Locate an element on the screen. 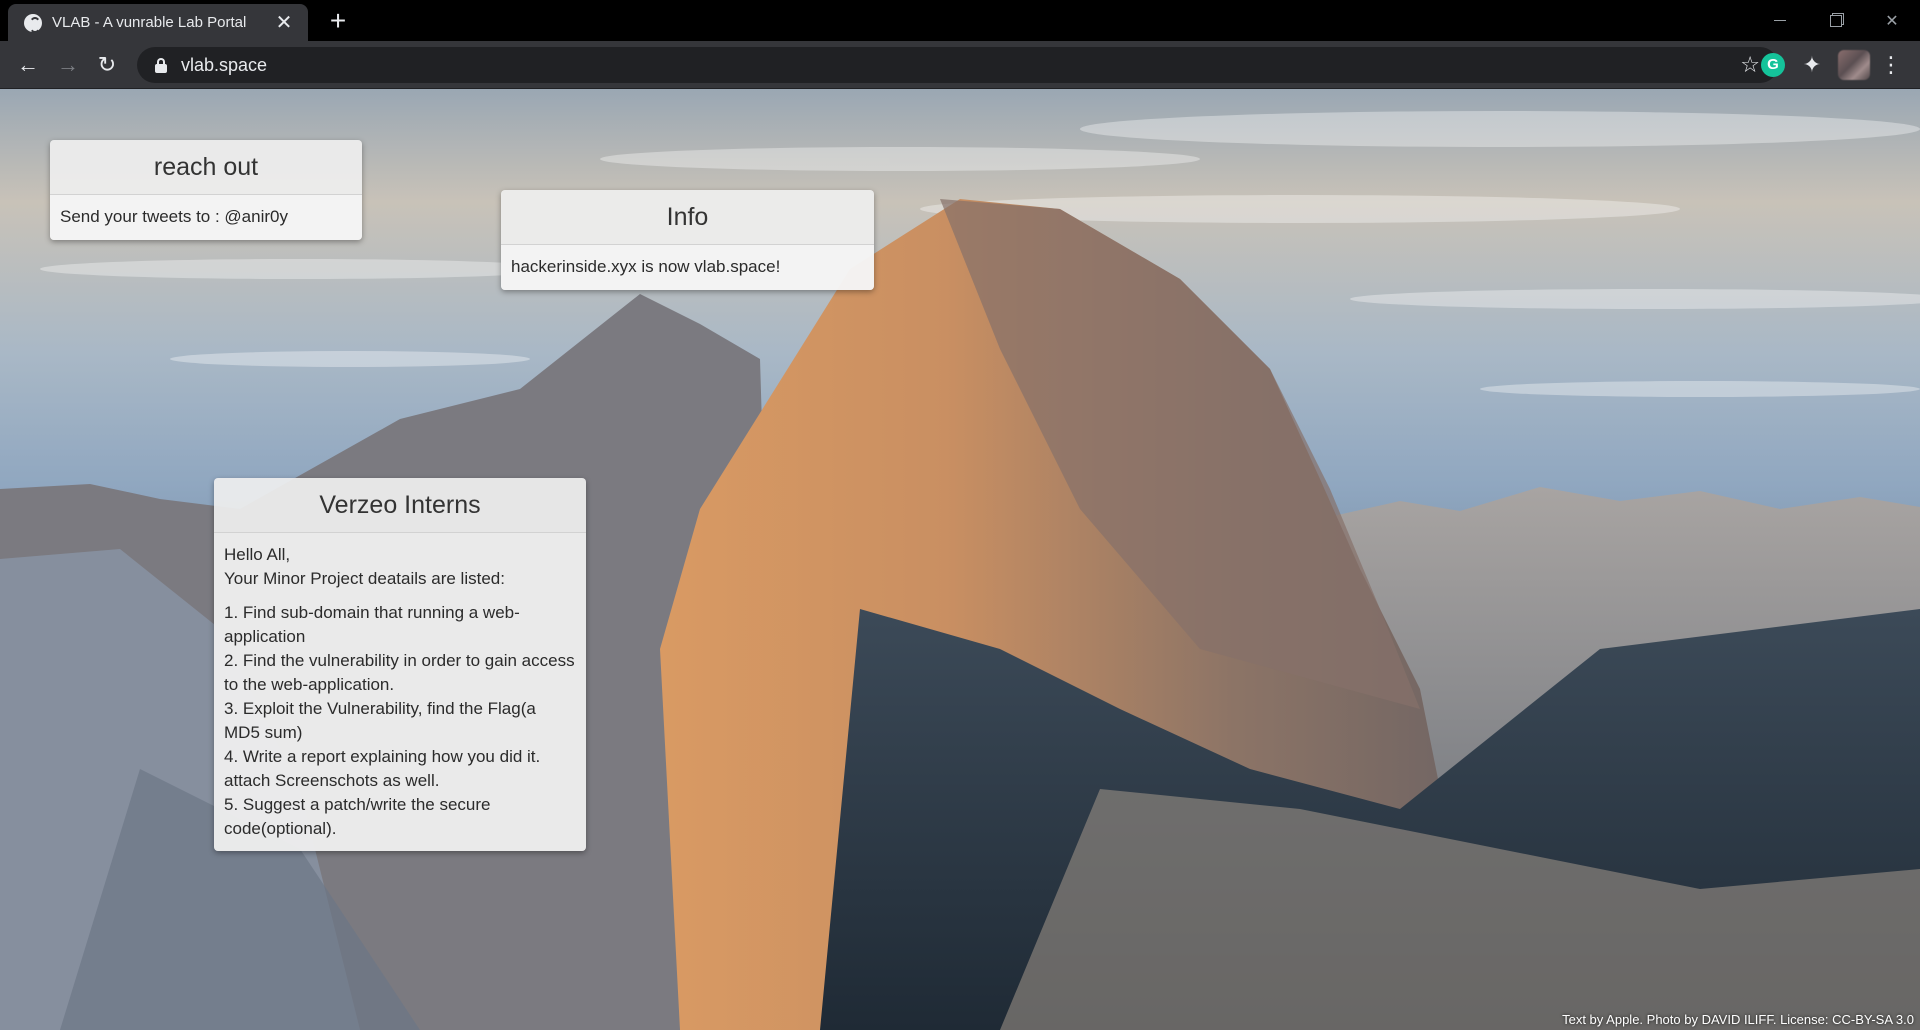  close-window-button: ✕ is located at coordinates (1892, 20).